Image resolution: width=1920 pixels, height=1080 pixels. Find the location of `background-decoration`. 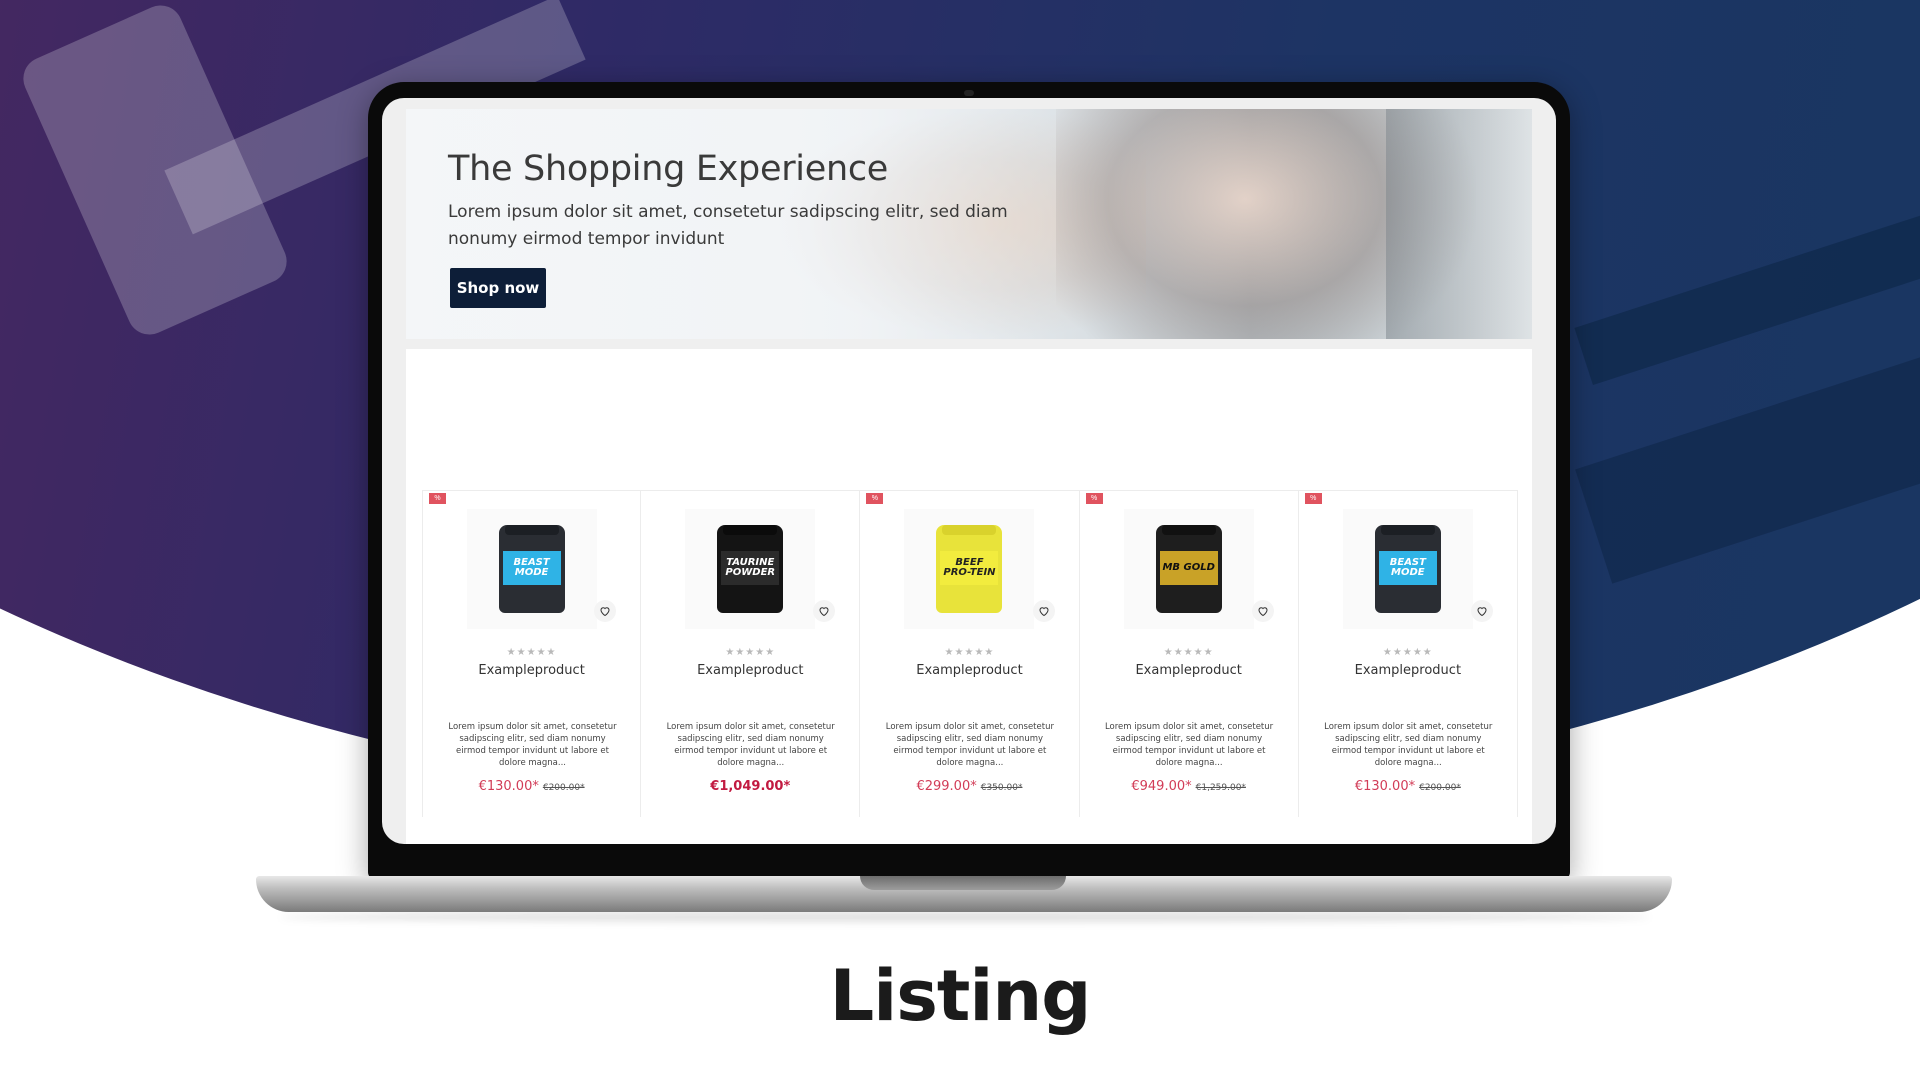

background-decoration is located at coordinates (1747, 270).